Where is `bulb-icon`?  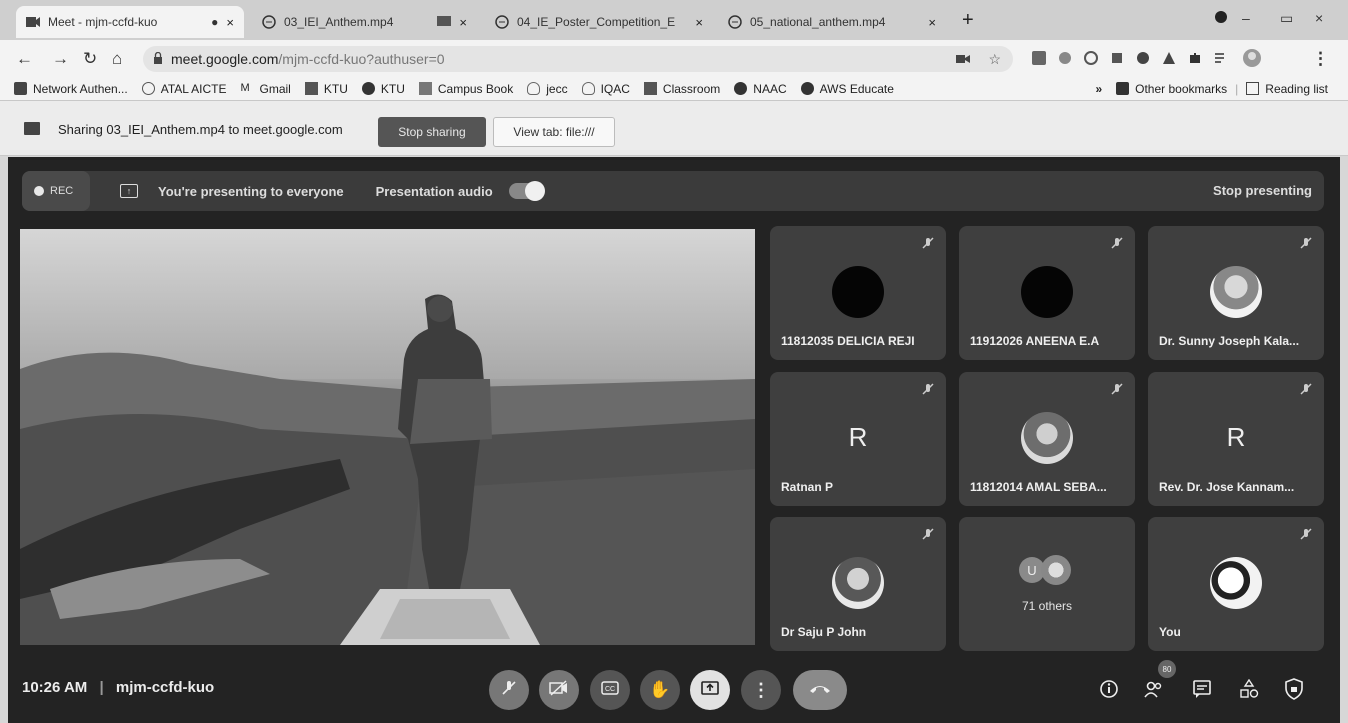 bulb-icon is located at coordinates (534, 88).